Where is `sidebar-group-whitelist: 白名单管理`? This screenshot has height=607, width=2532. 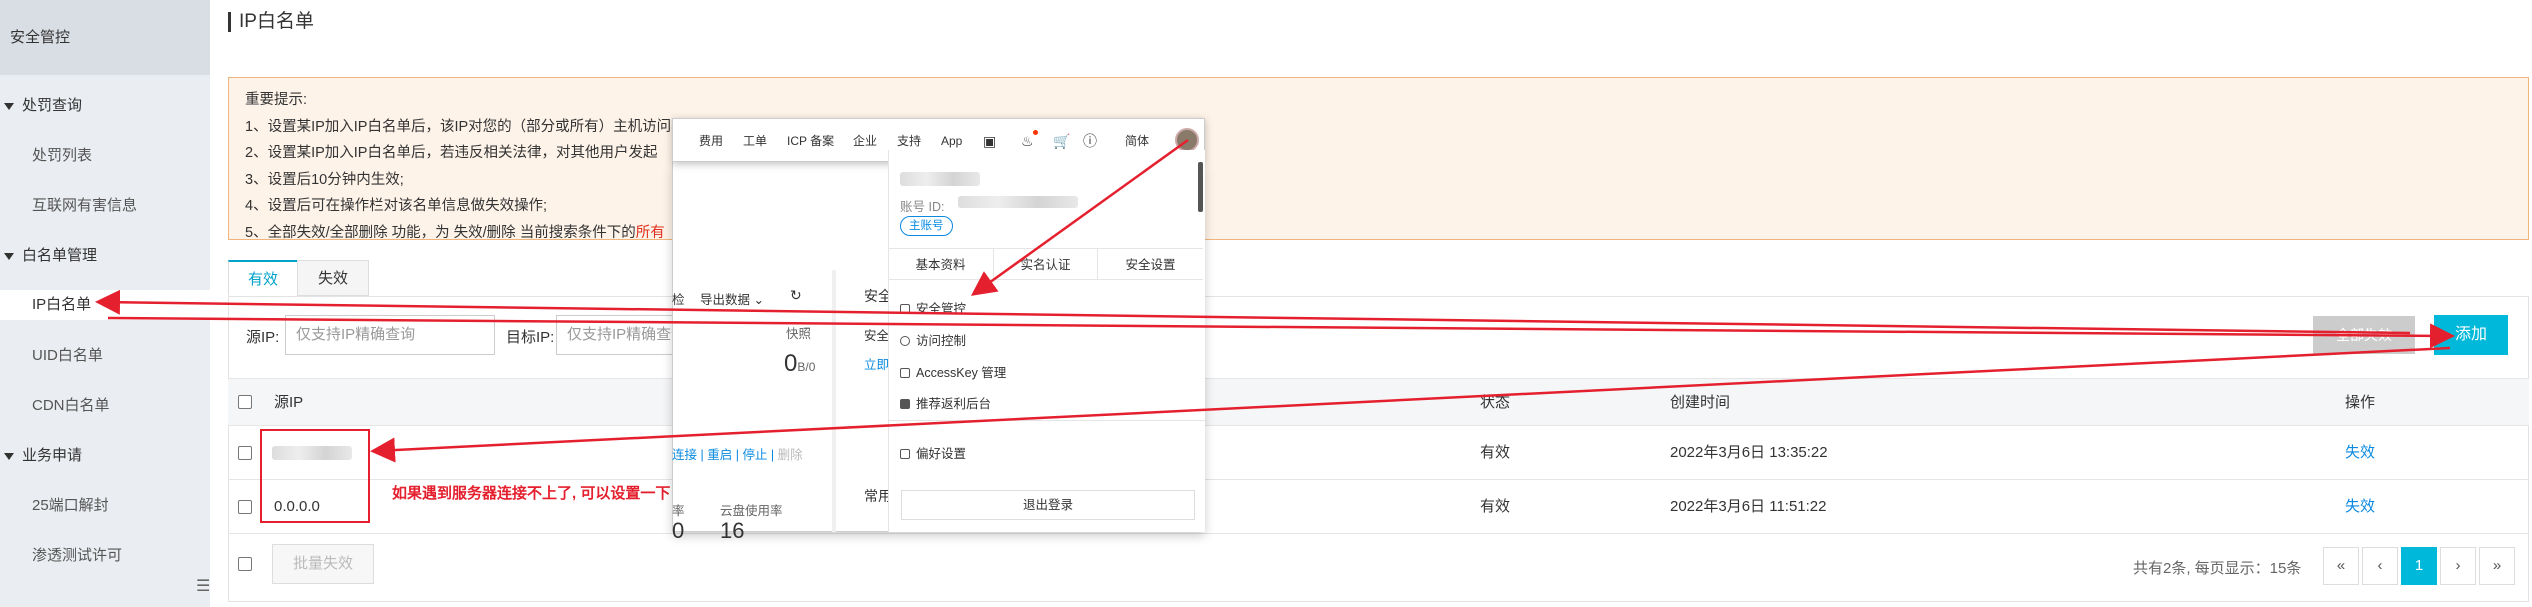
sidebar-group-whitelist: 白名单管理 is located at coordinates (105, 256).